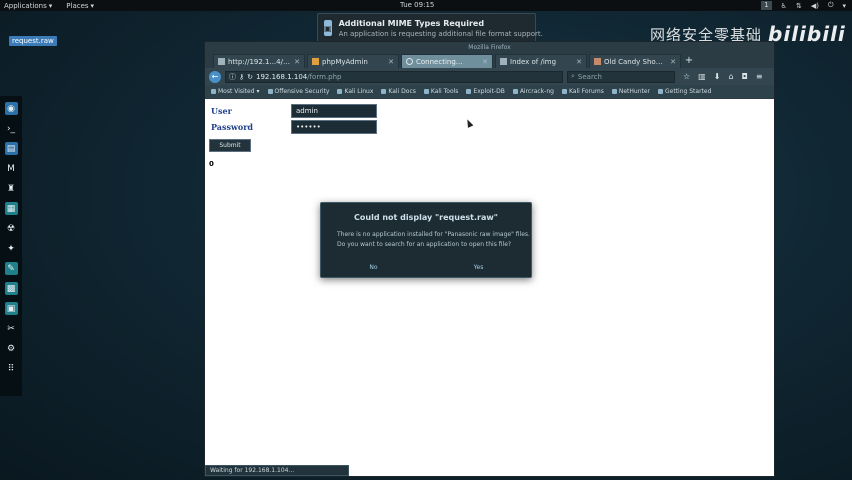 This screenshot has width=852, height=480. I want to click on dialog-title: Could not display "request.raw", so click(426, 217).